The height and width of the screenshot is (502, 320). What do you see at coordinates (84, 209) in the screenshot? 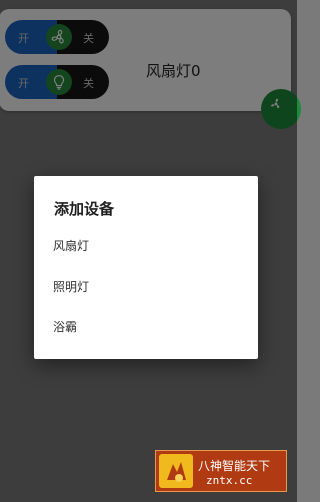
I see `dialog-title: 添加设备` at bounding box center [84, 209].